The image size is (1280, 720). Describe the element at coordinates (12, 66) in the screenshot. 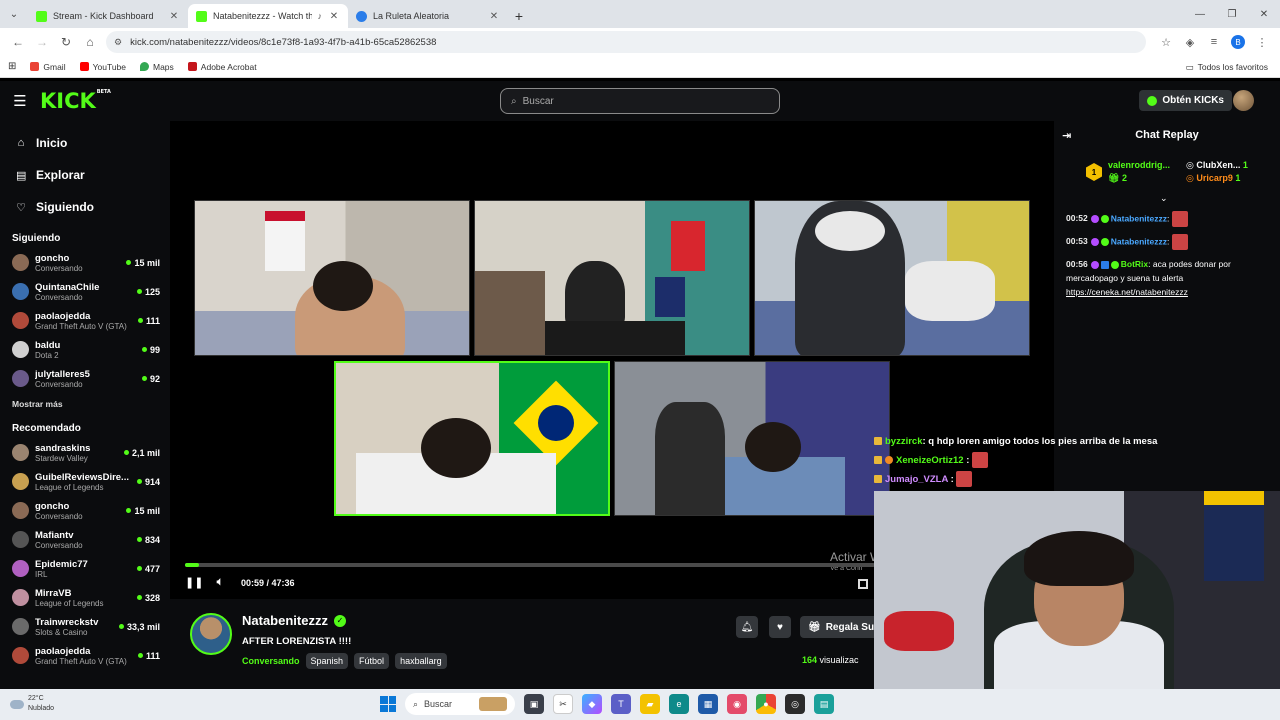

I see `apps-icon: ⊞` at that location.